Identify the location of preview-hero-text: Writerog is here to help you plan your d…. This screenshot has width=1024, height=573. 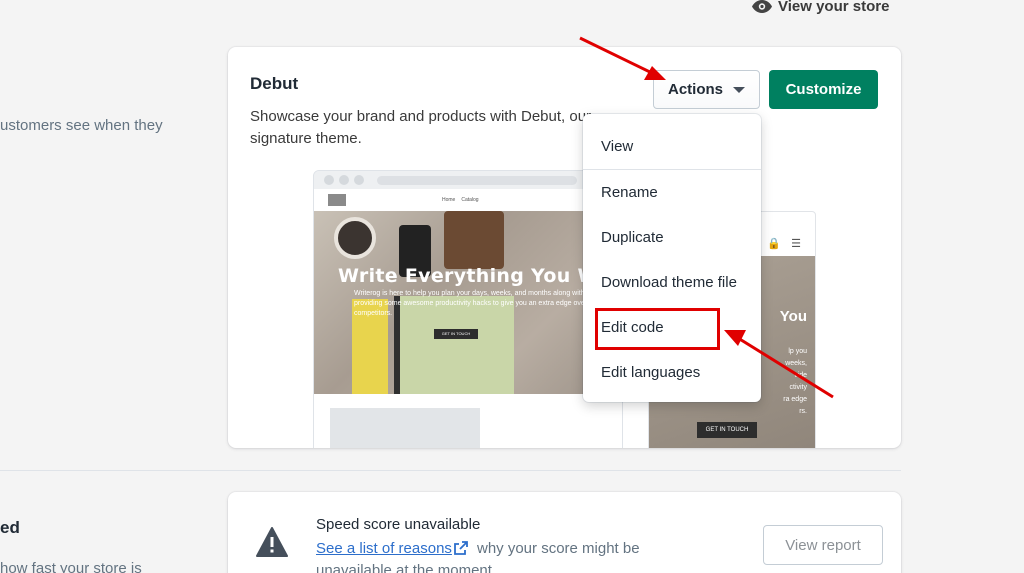
(478, 303).